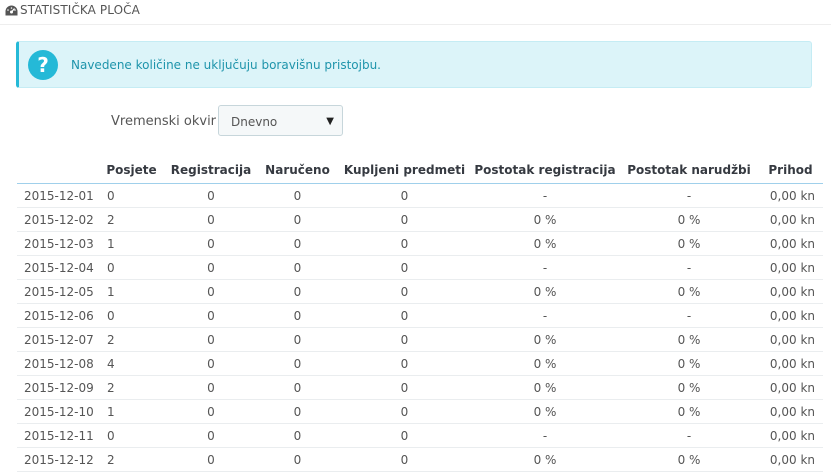 The height and width of the screenshot is (475, 831). I want to click on panel-heading: Statistička ploča, so click(415, 12).